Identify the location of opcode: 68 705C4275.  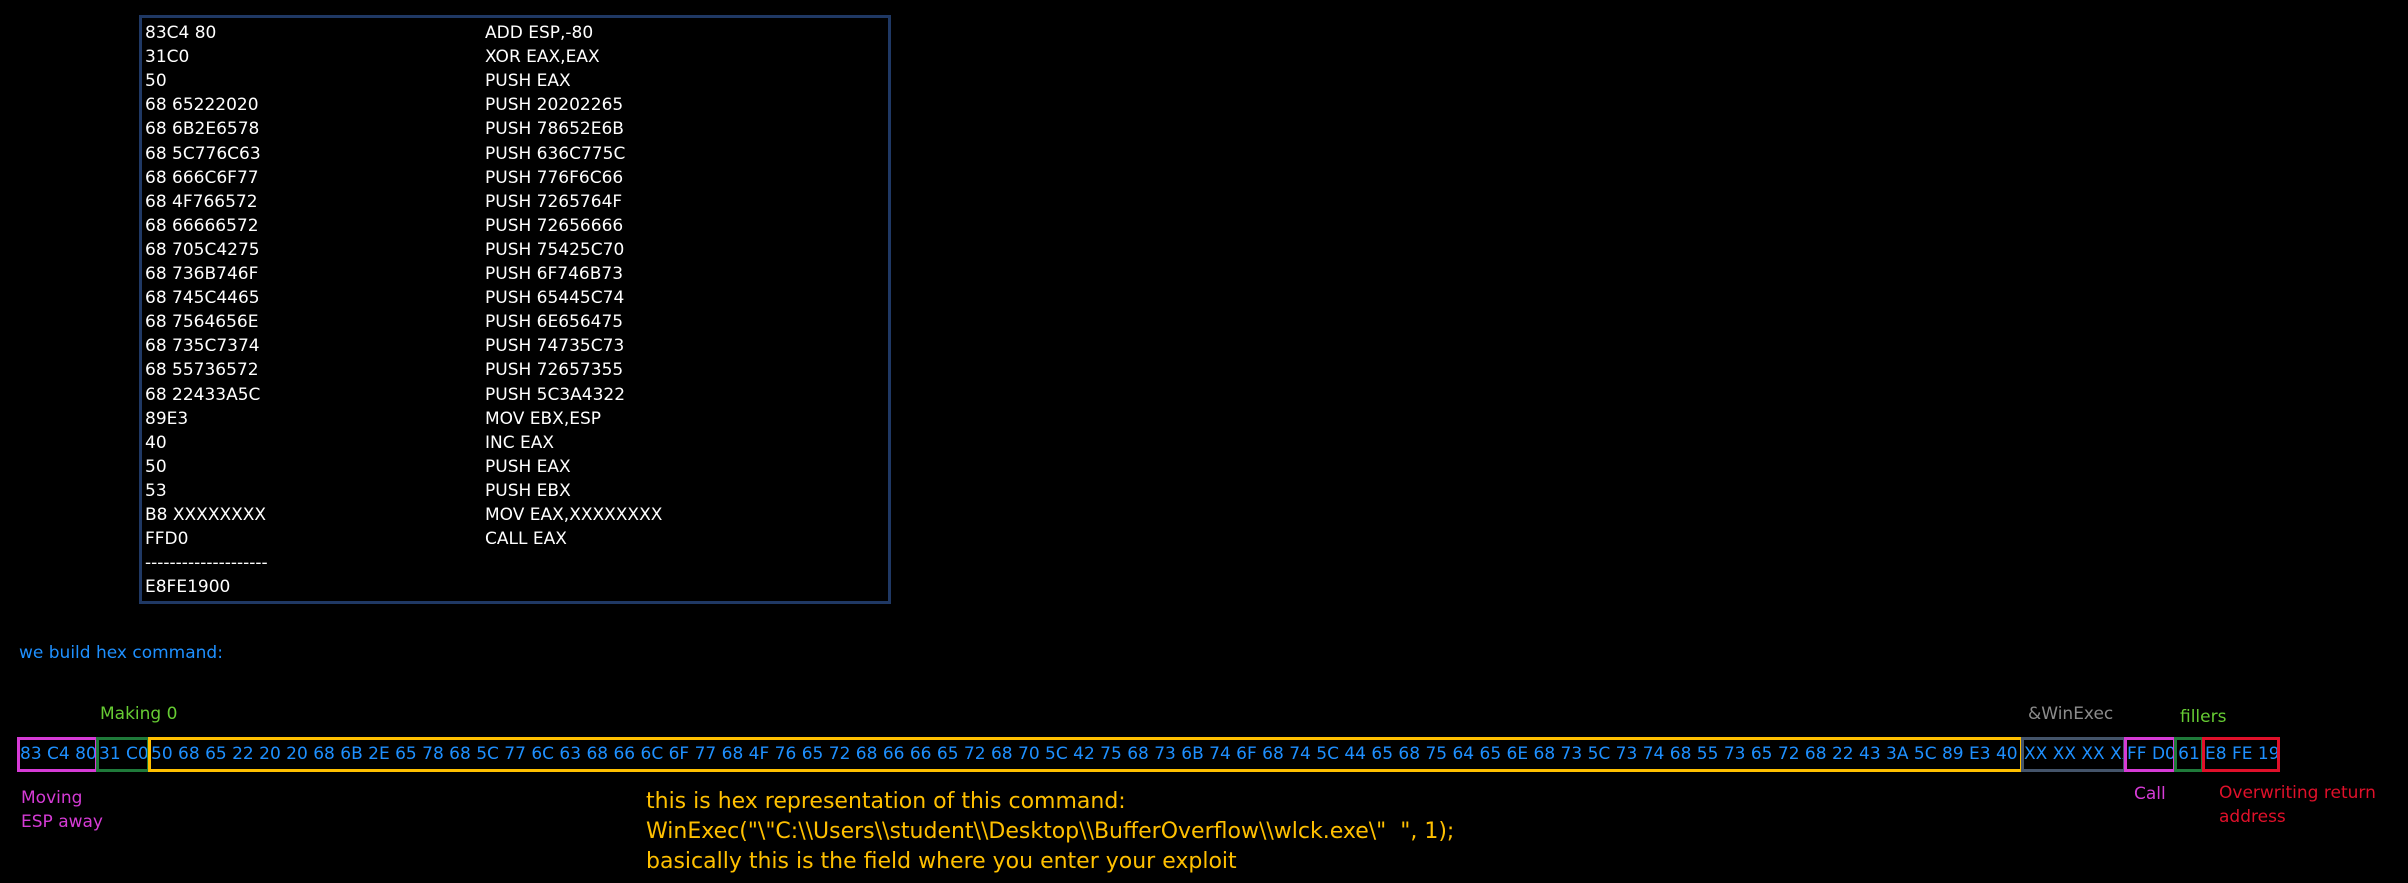
(202, 249).